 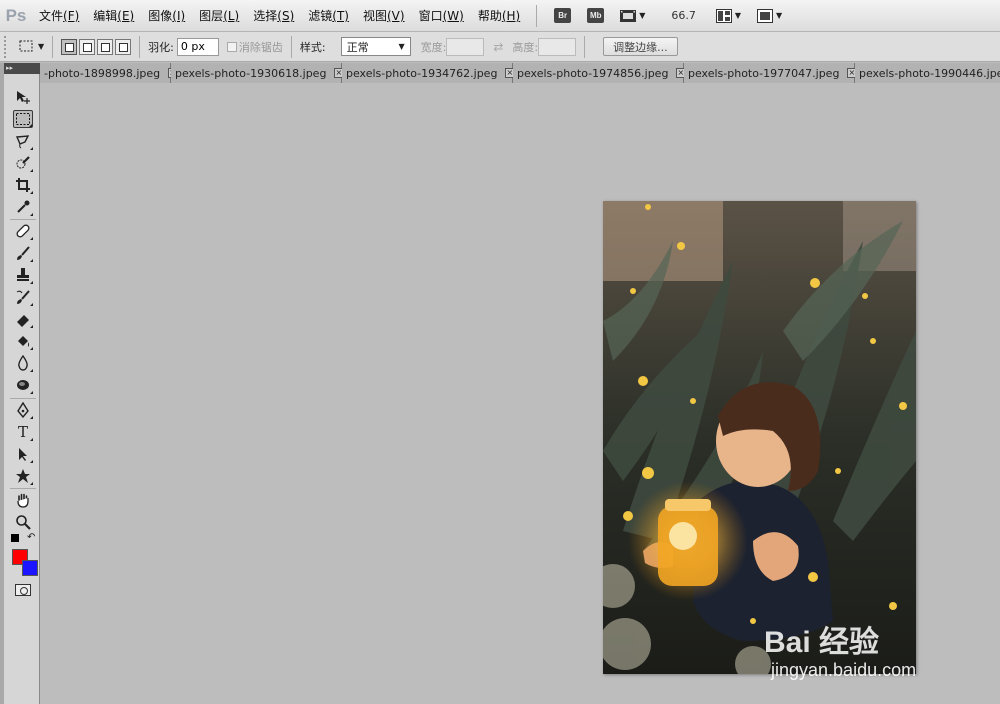 I want to click on minibridge-icon: Mb, so click(x=596, y=15).